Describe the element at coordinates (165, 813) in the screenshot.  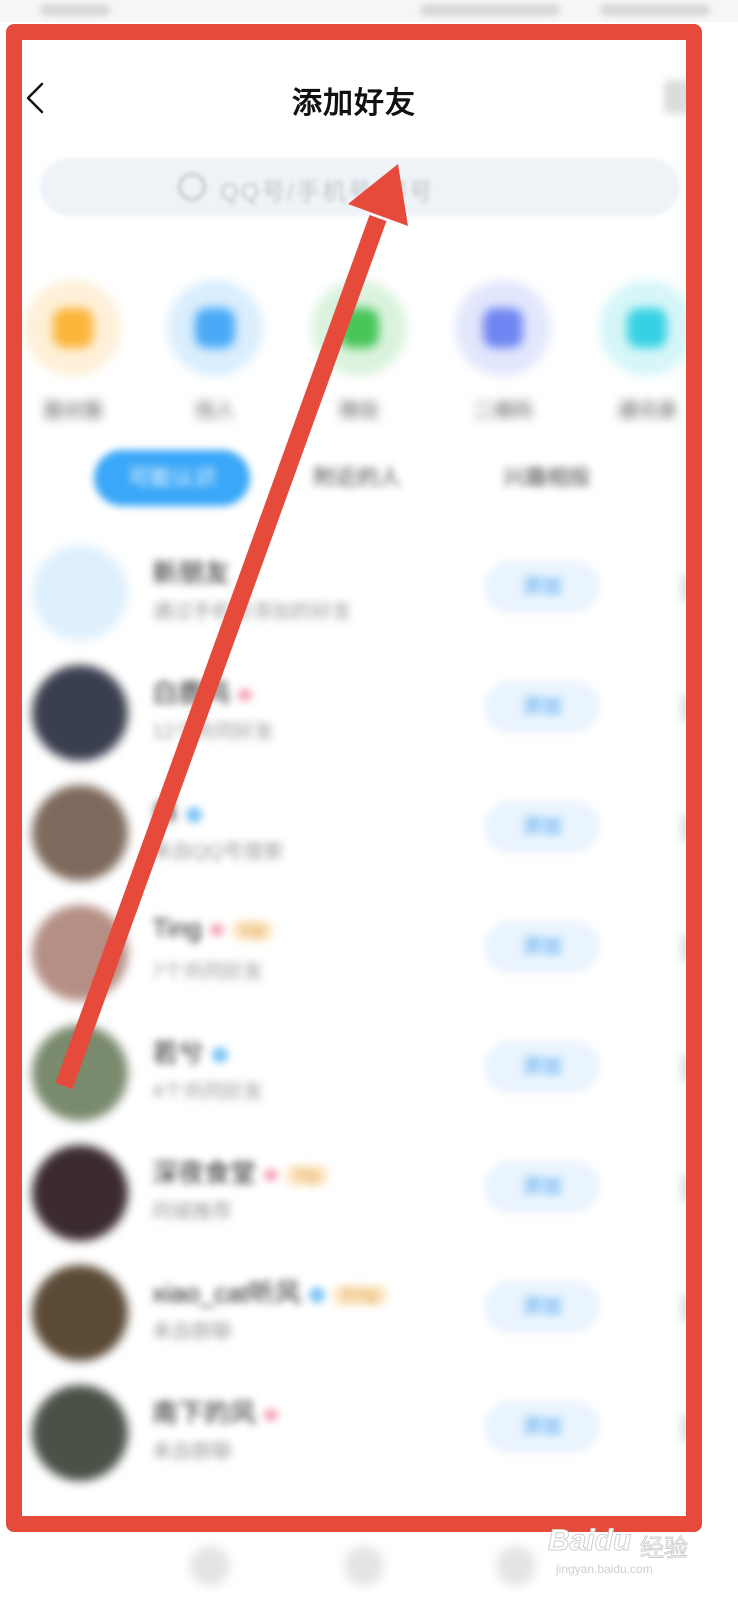
I see `person-name-text: 林` at that location.